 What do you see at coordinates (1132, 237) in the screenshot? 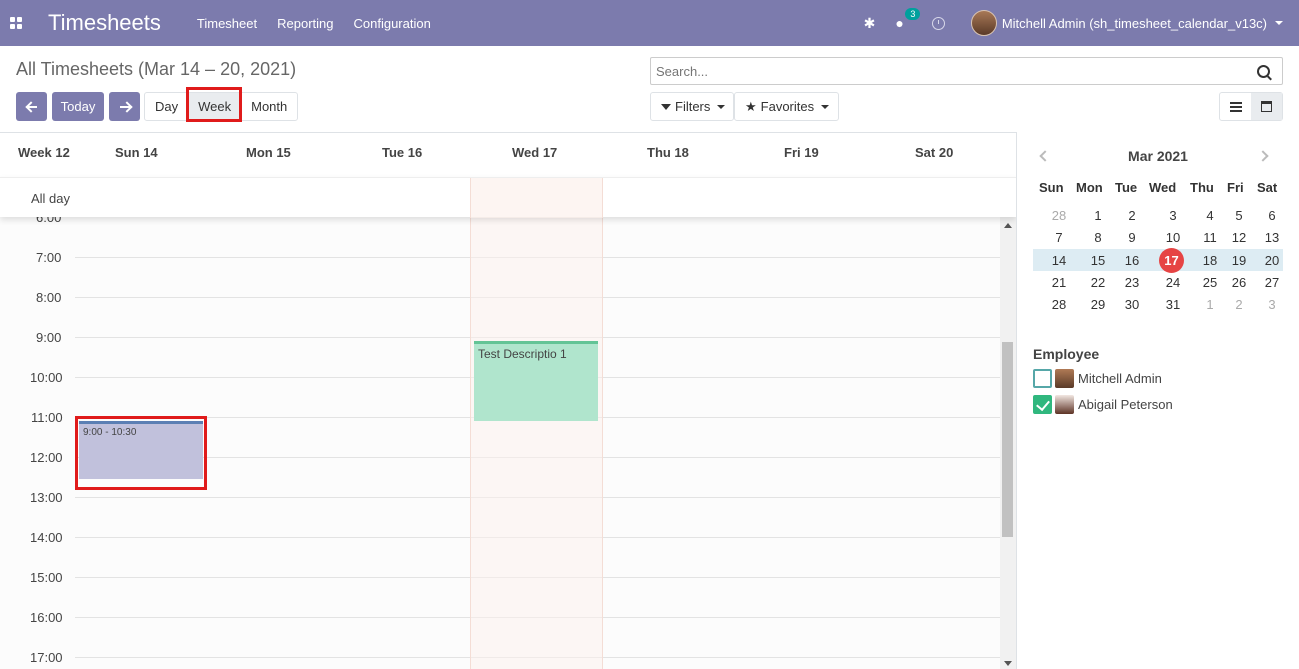
I see `mini-day: 9` at bounding box center [1132, 237].